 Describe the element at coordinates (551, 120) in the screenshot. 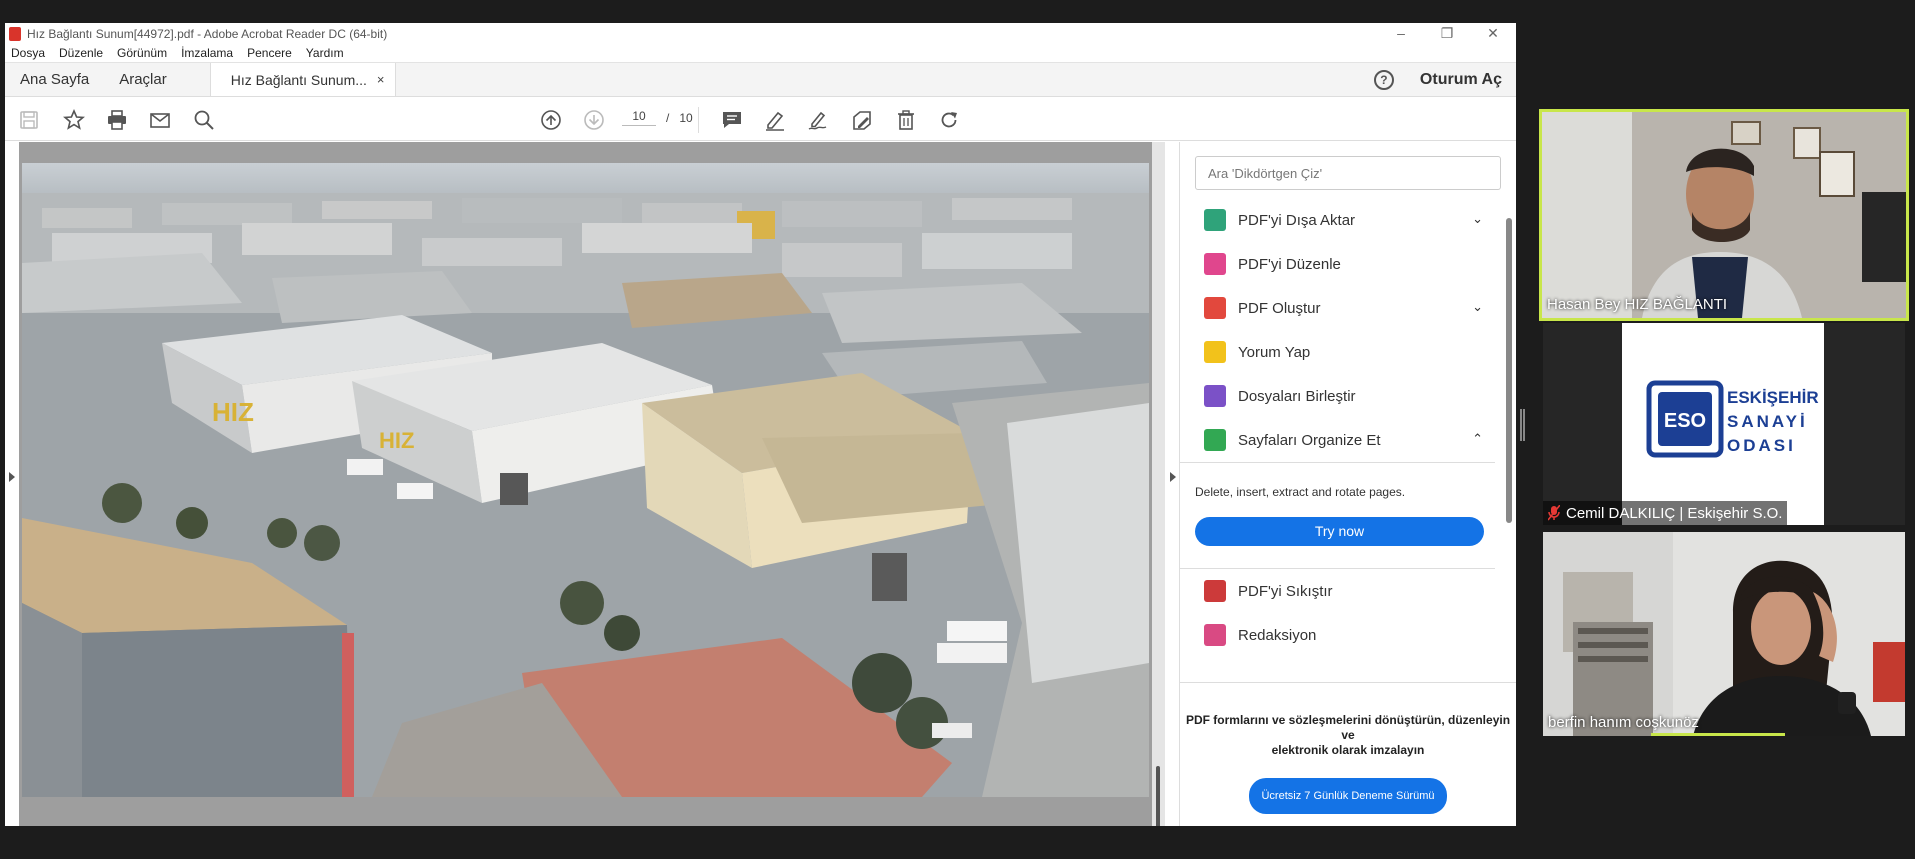

I see `page-up-icon` at that location.